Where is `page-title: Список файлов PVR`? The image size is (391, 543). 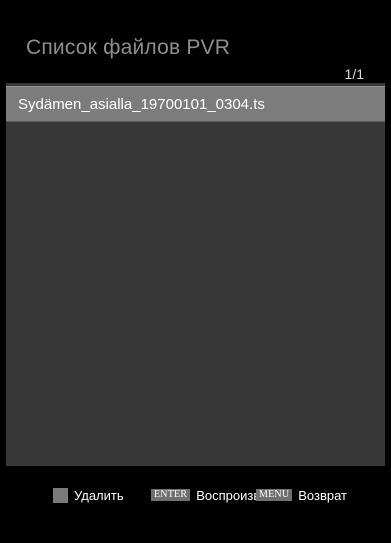 page-title: Список файлов PVR is located at coordinates (128, 47).